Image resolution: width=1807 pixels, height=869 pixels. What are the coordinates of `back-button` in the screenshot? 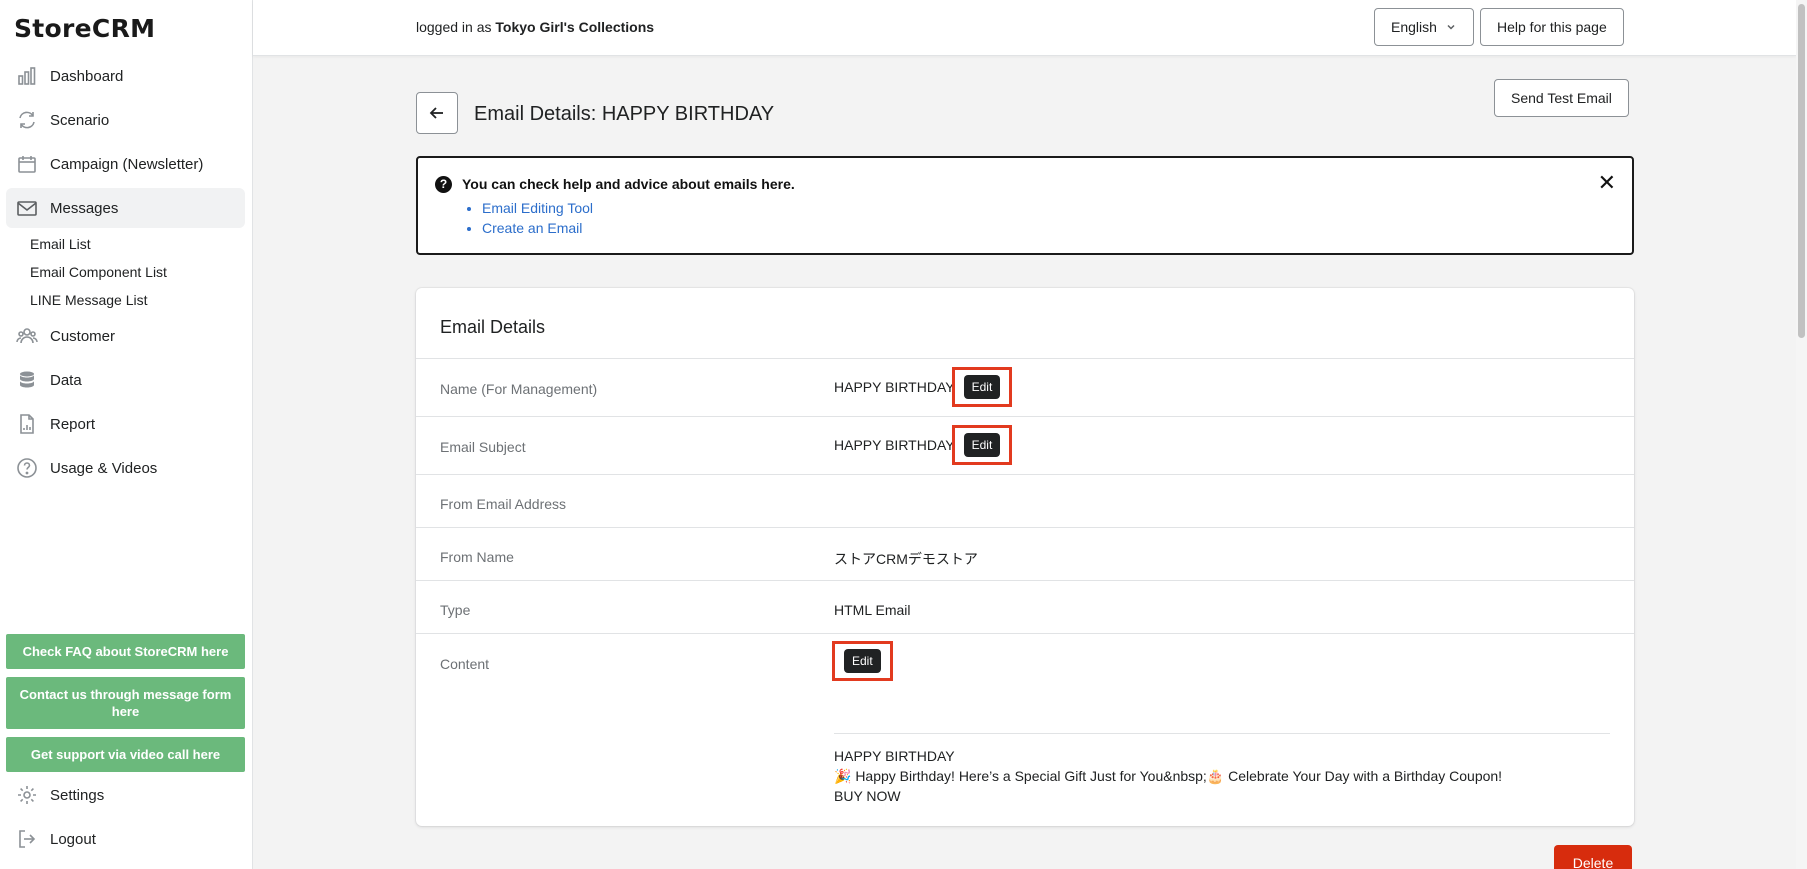 It's located at (437, 113).